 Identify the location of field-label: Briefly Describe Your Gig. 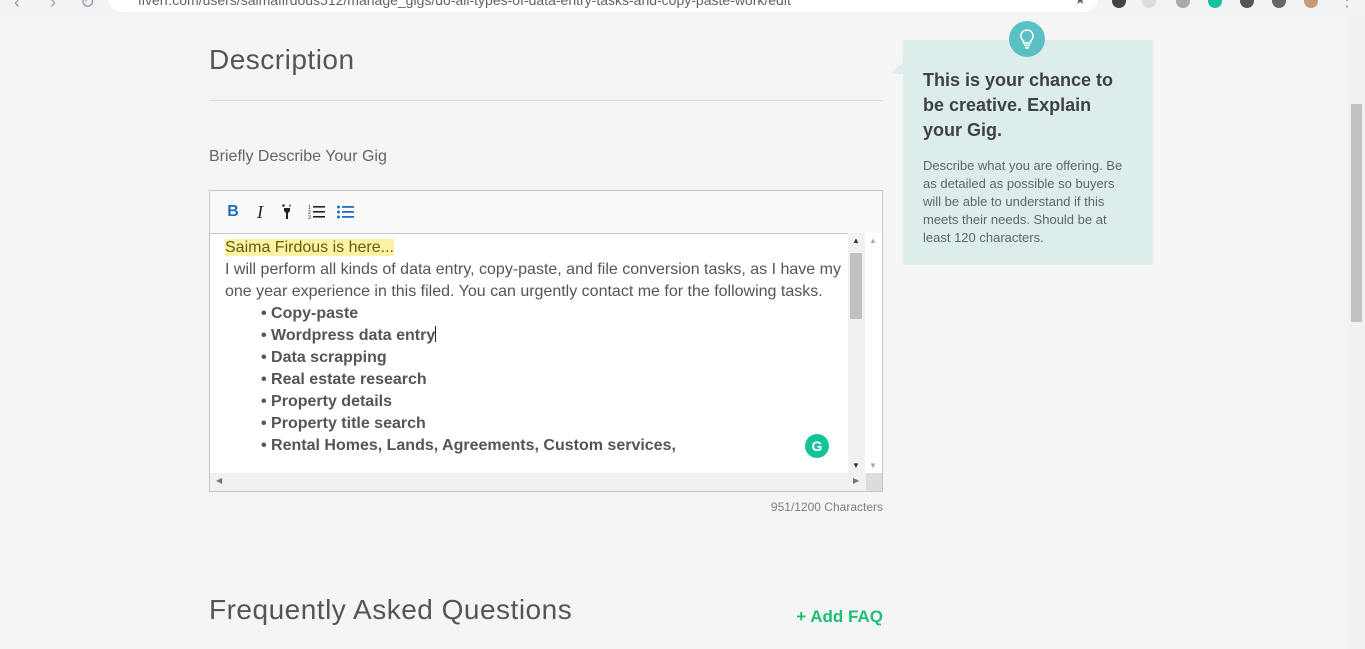
(298, 156).